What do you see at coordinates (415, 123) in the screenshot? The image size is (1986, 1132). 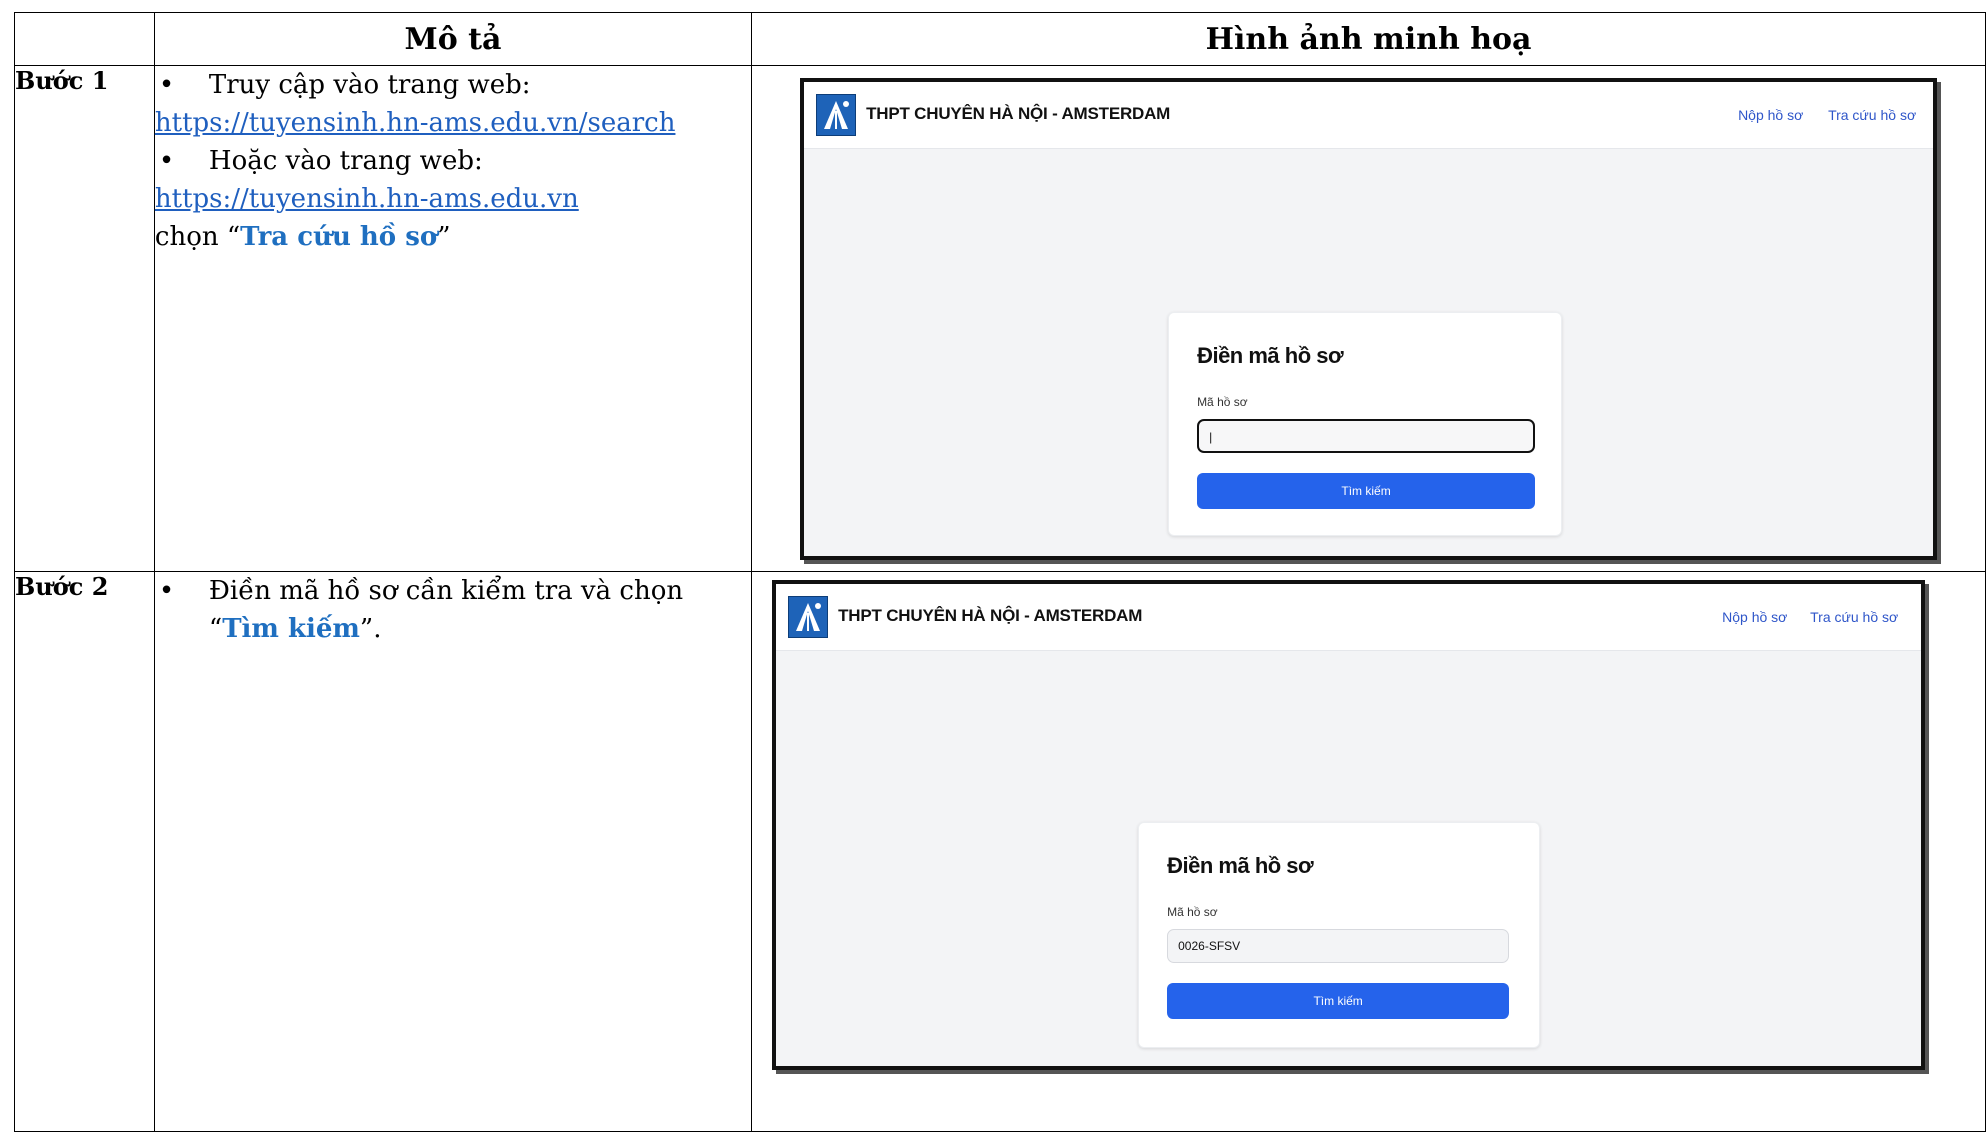 I see `search-page-link: https://tuyensinh.hn-ams.edu.vn/search` at bounding box center [415, 123].